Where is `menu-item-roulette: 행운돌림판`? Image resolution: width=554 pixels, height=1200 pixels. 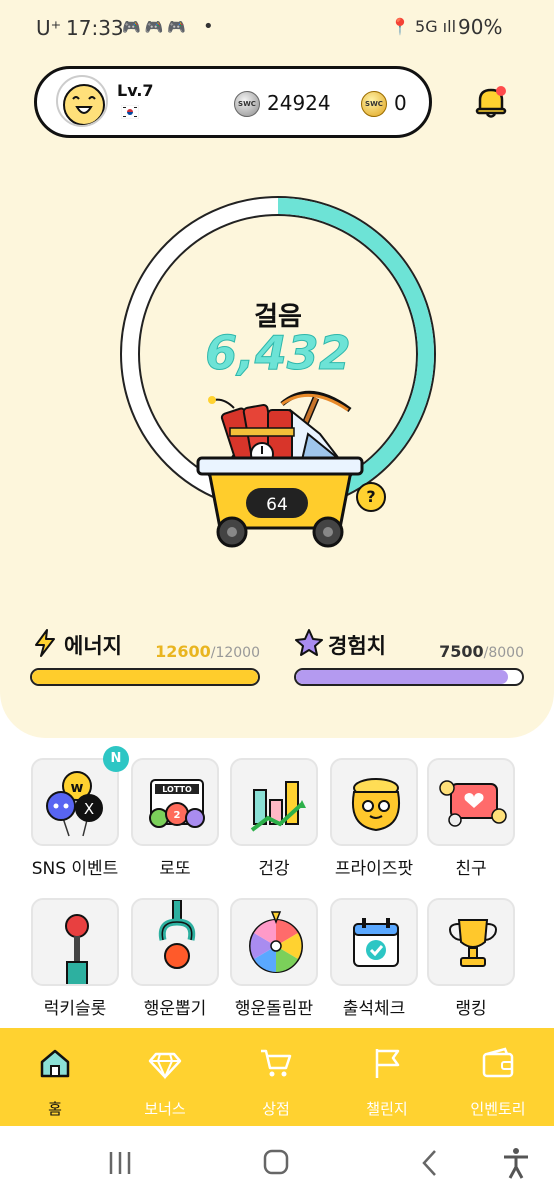 menu-item-roulette: 행운돌림판 is located at coordinates (274, 958).